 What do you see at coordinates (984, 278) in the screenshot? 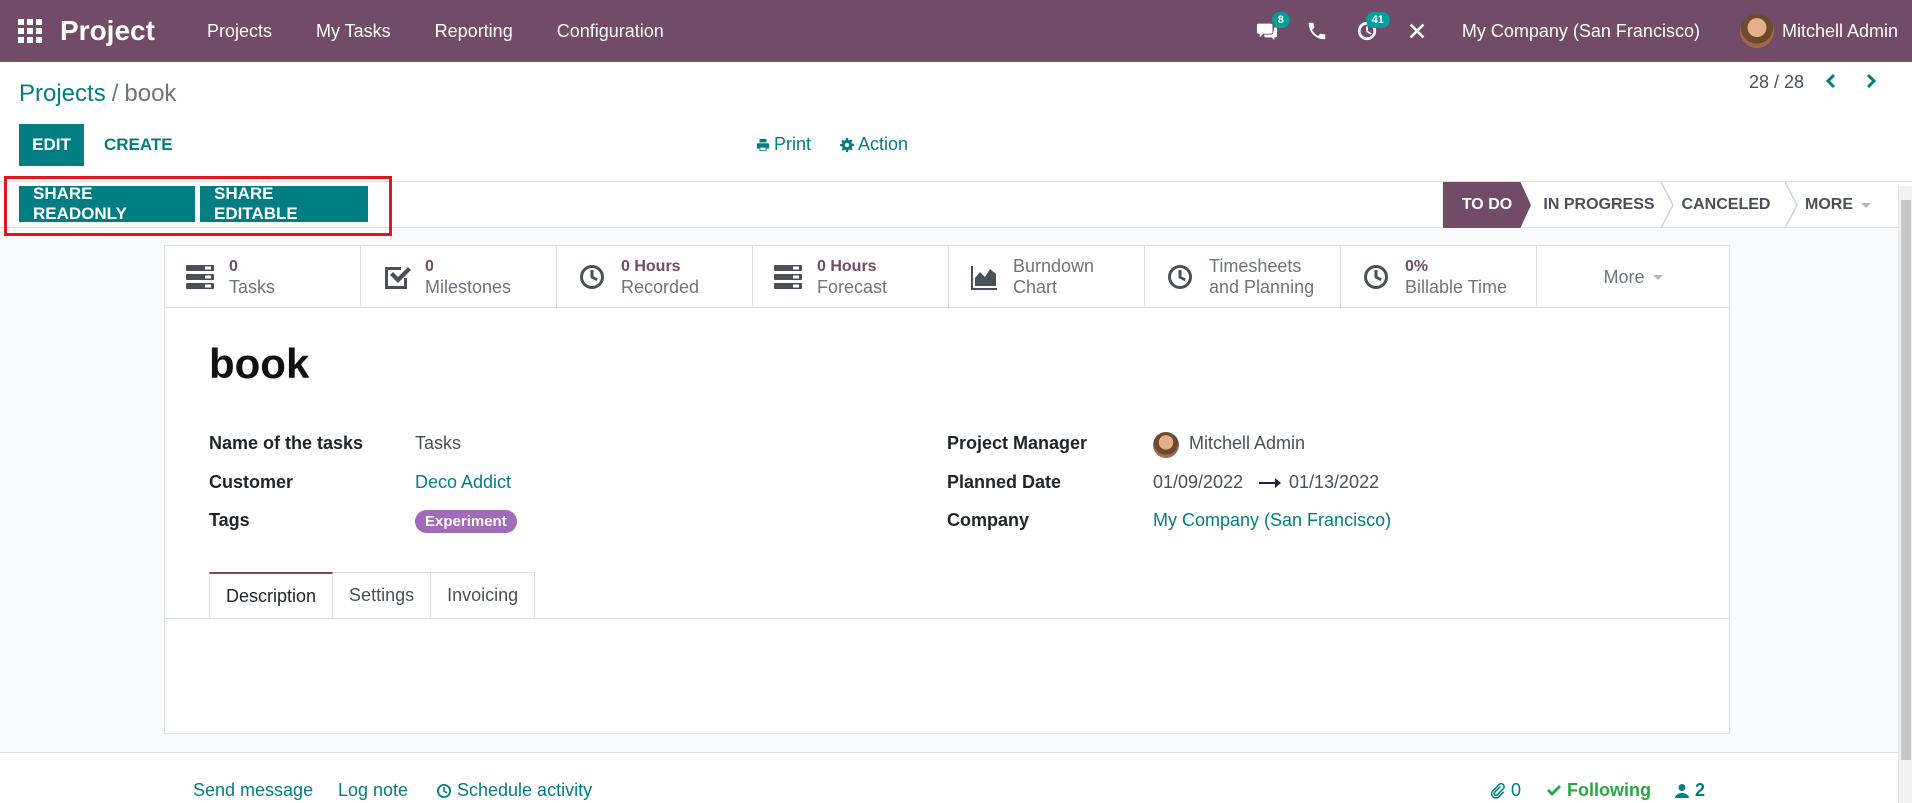
I see `area-chart-icon` at bounding box center [984, 278].